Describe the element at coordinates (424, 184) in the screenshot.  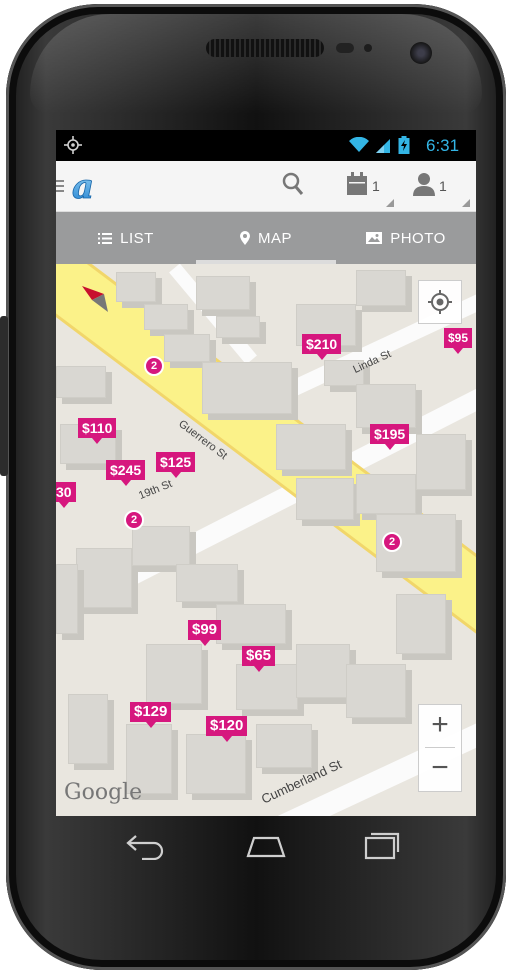
I see `person-icon` at that location.